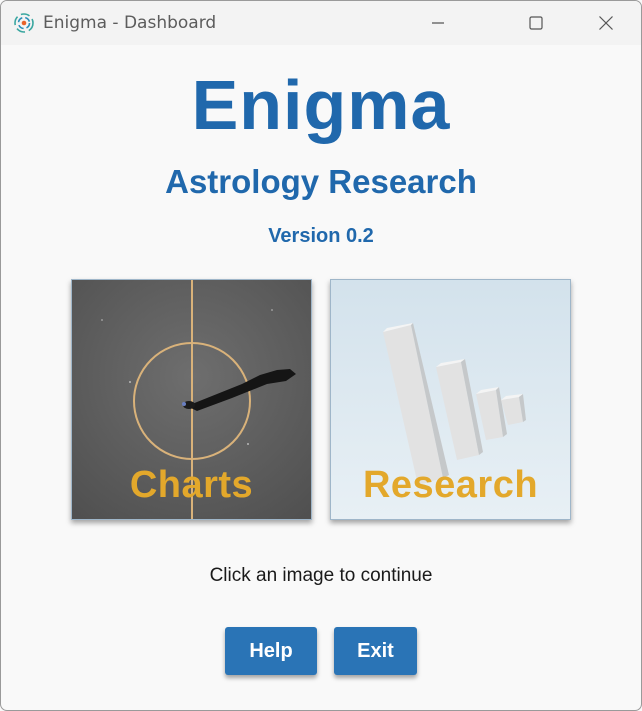  Describe the element at coordinates (130, 23) in the screenshot. I see `window-title: Enigma - Dashboard` at that location.